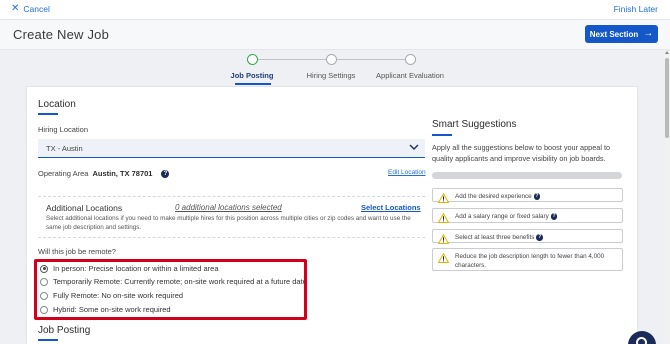 The height and width of the screenshot is (344, 670). I want to click on next-section-label: Next Section, so click(614, 34).